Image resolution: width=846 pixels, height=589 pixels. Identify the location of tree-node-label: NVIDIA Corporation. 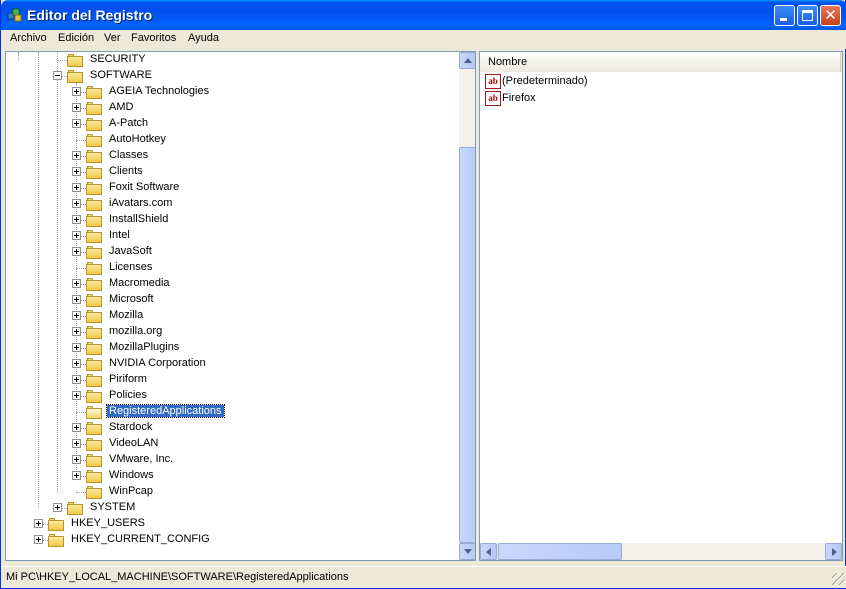
(157, 363).